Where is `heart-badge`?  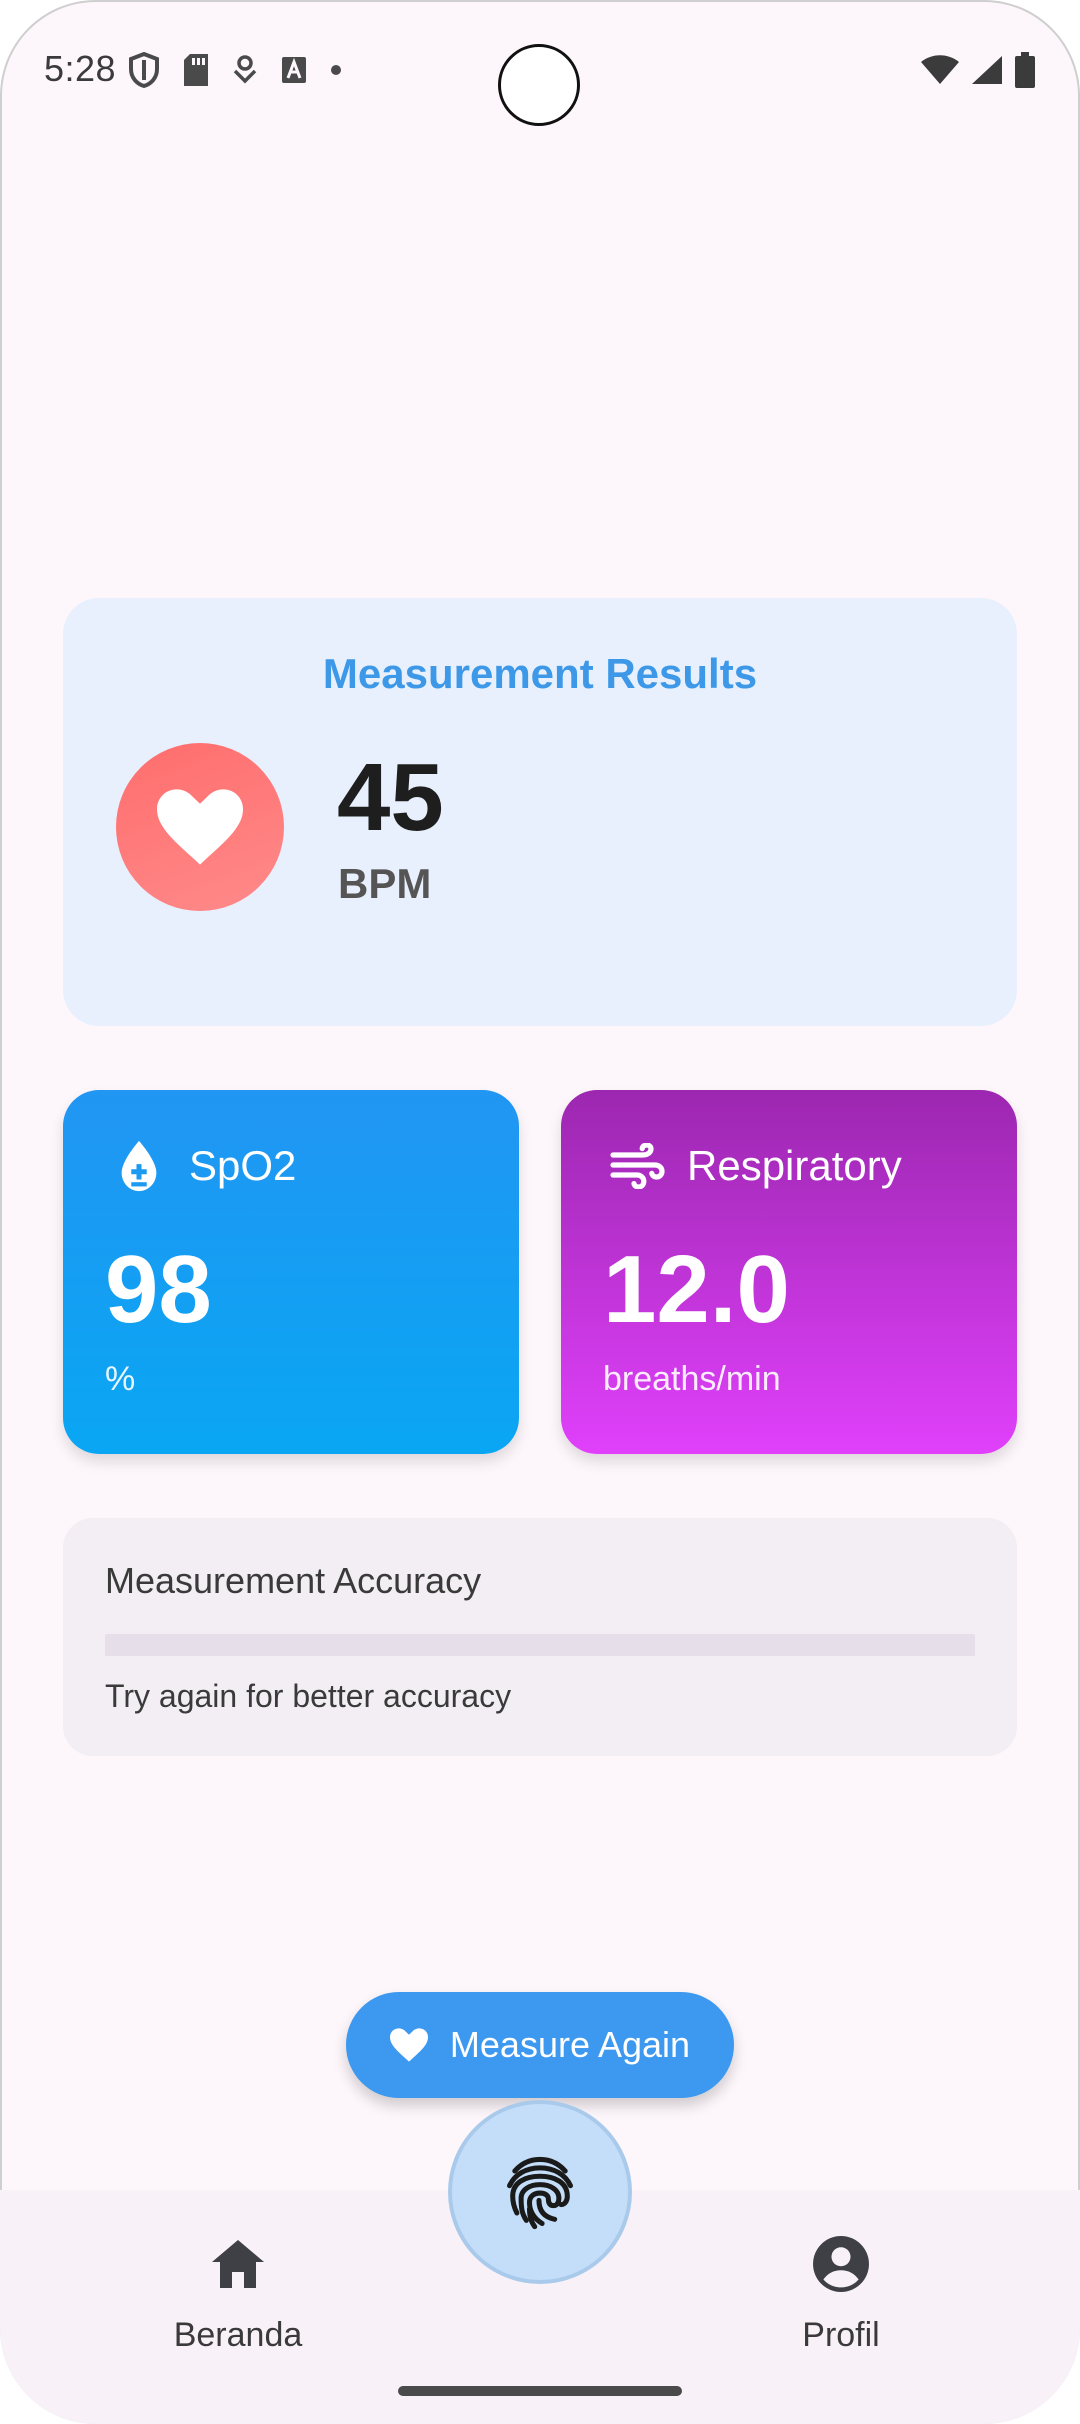
heart-badge is located at coordinates (200, 827).